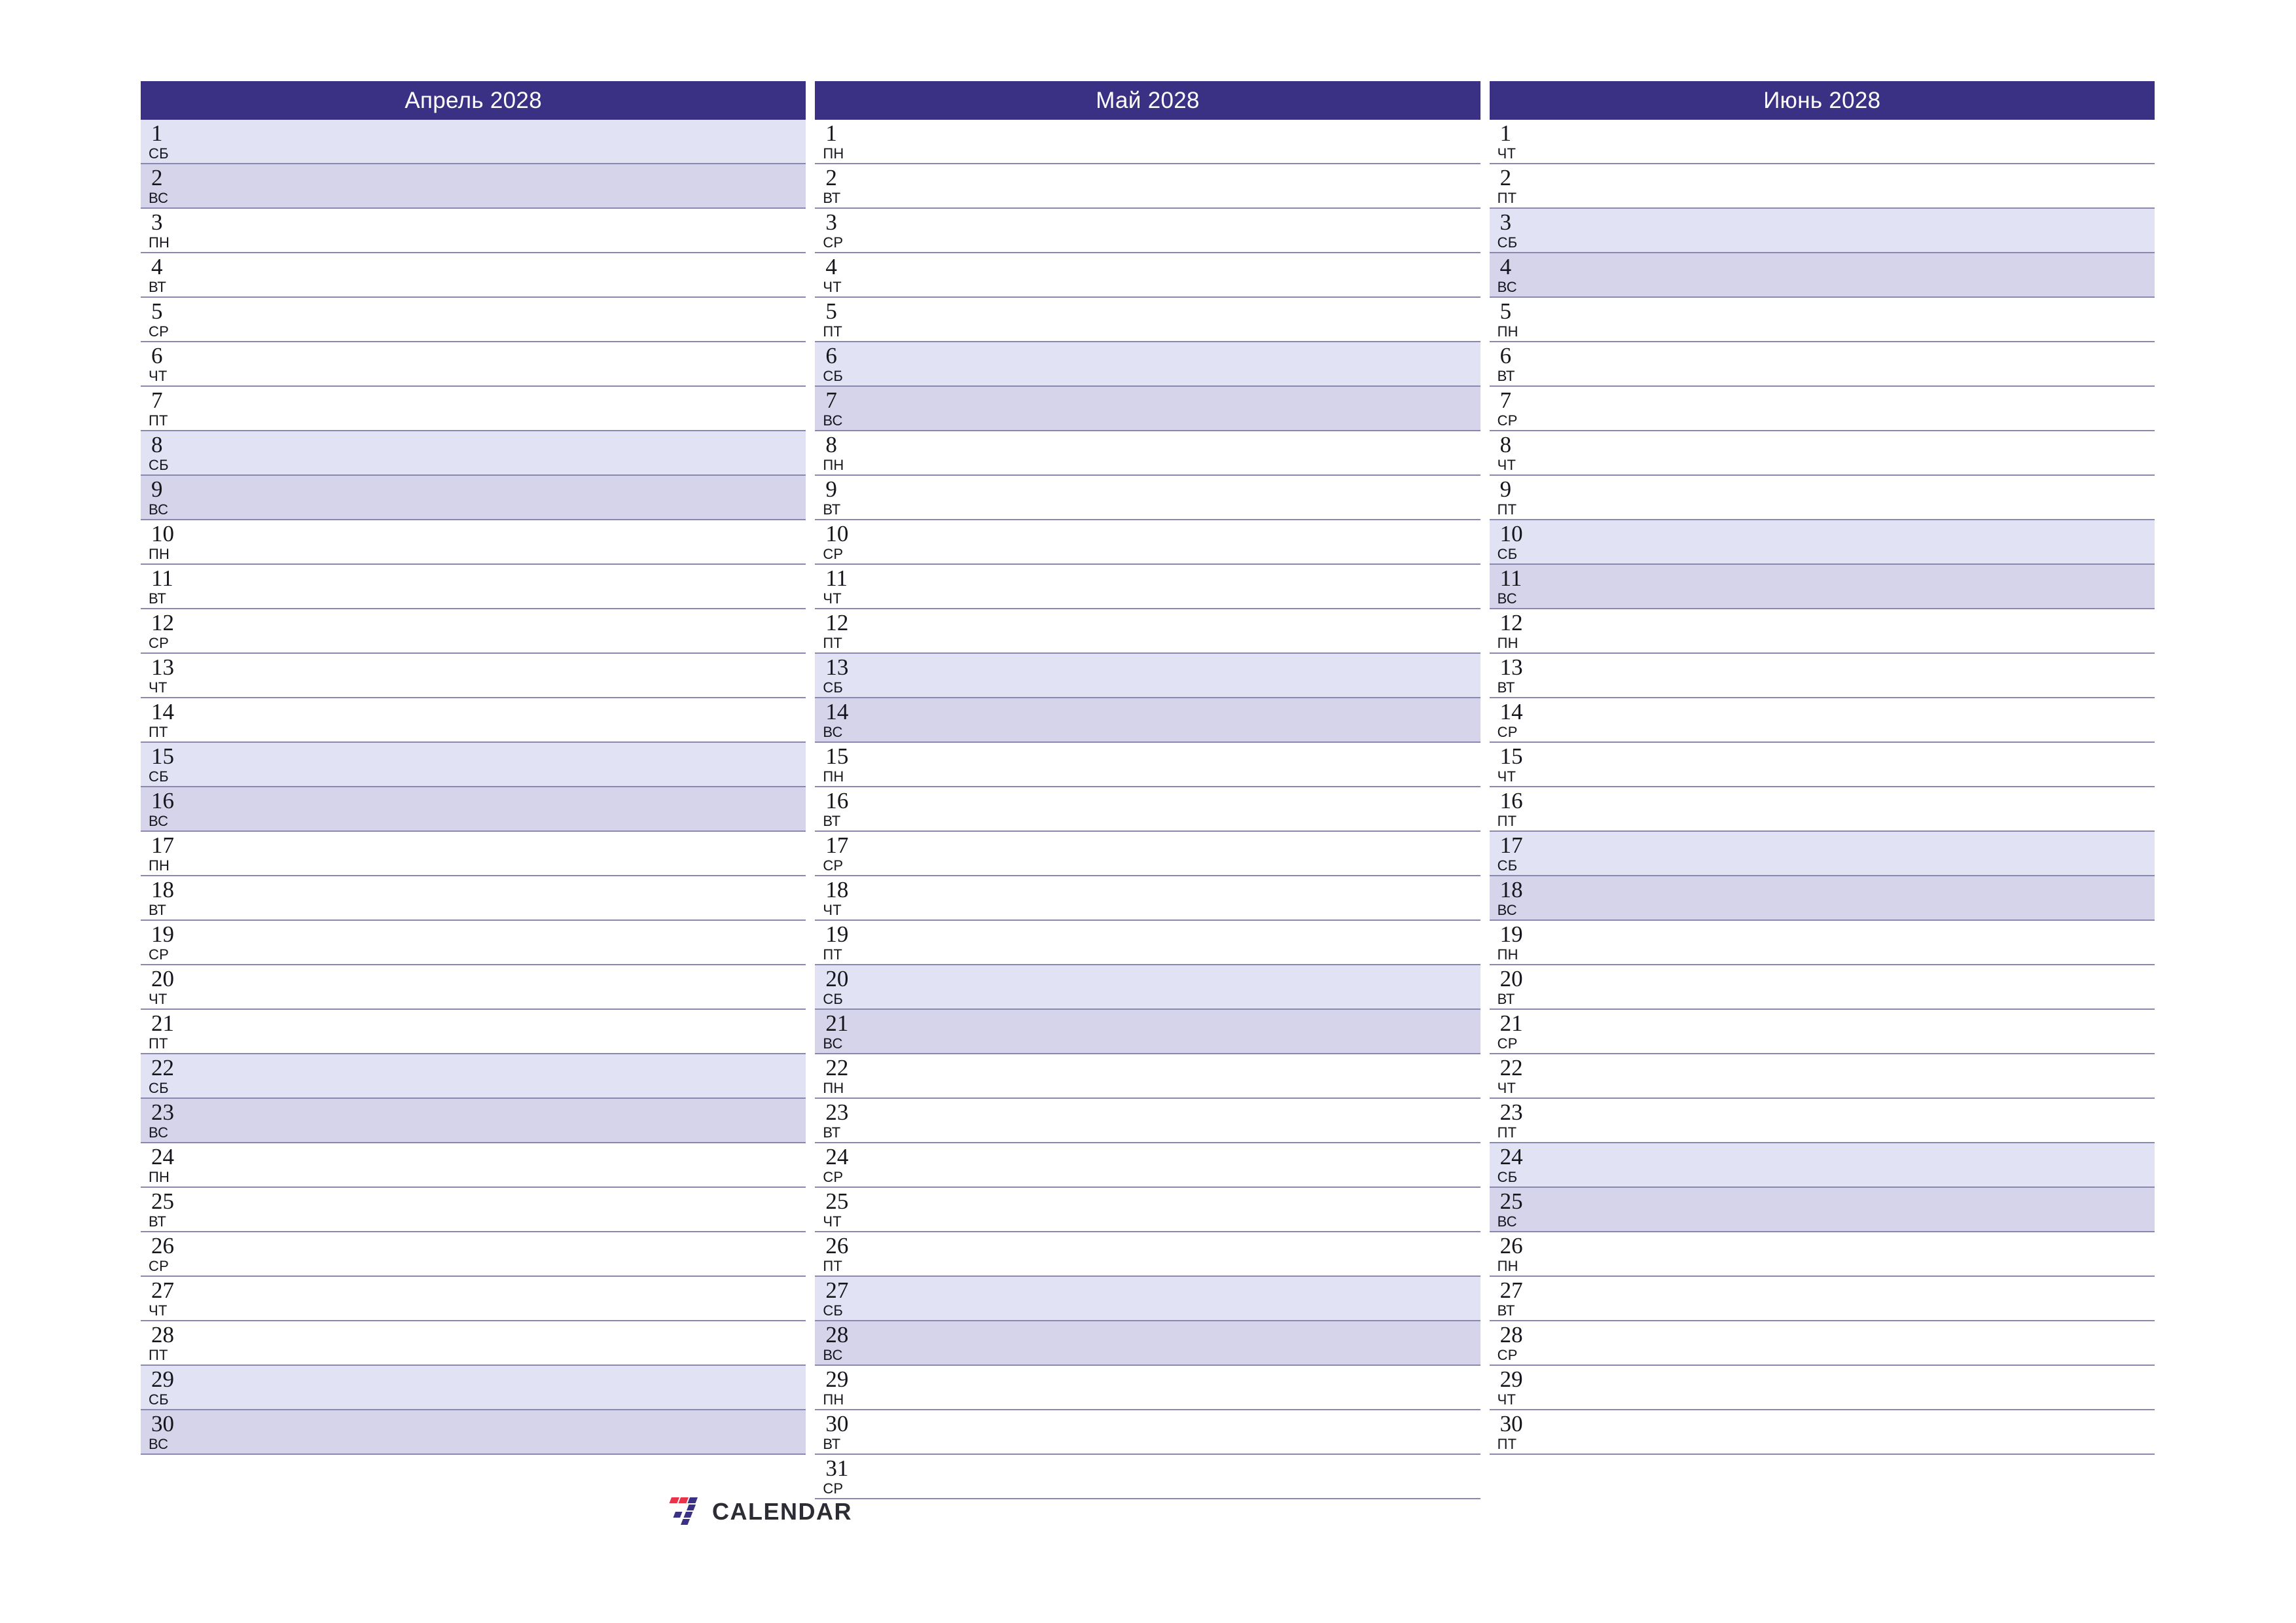 The height and width of the screenshot is (1623, 2296). What do you see at coordinates (473, 1076) in the screenshot?
I see `day-row: 22 СБ` at bounding box center [473, 1076].